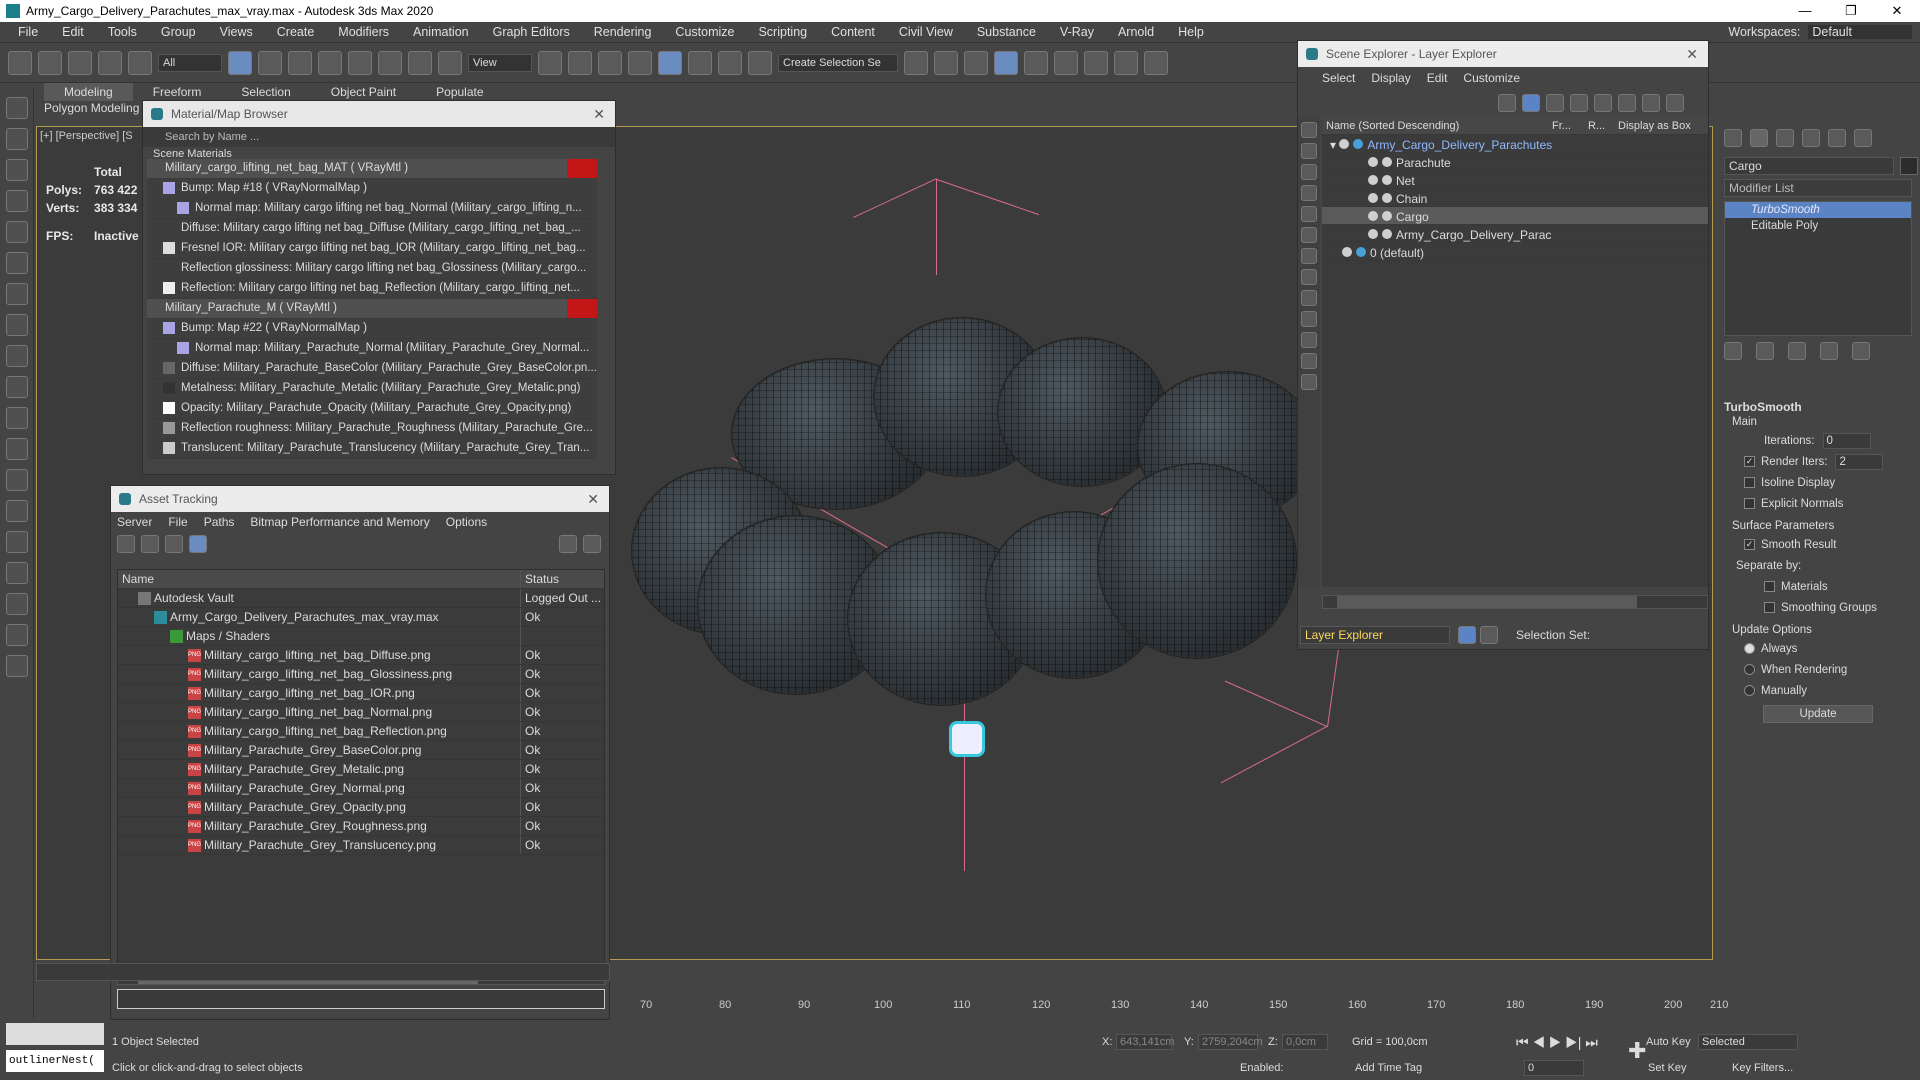 Image resolution: width=1920 pixels, height=1080 pixels. Describe the element at coordinates (363, 92) in the screenshot. I see `tab-object-paint: Object Paint` at that location.